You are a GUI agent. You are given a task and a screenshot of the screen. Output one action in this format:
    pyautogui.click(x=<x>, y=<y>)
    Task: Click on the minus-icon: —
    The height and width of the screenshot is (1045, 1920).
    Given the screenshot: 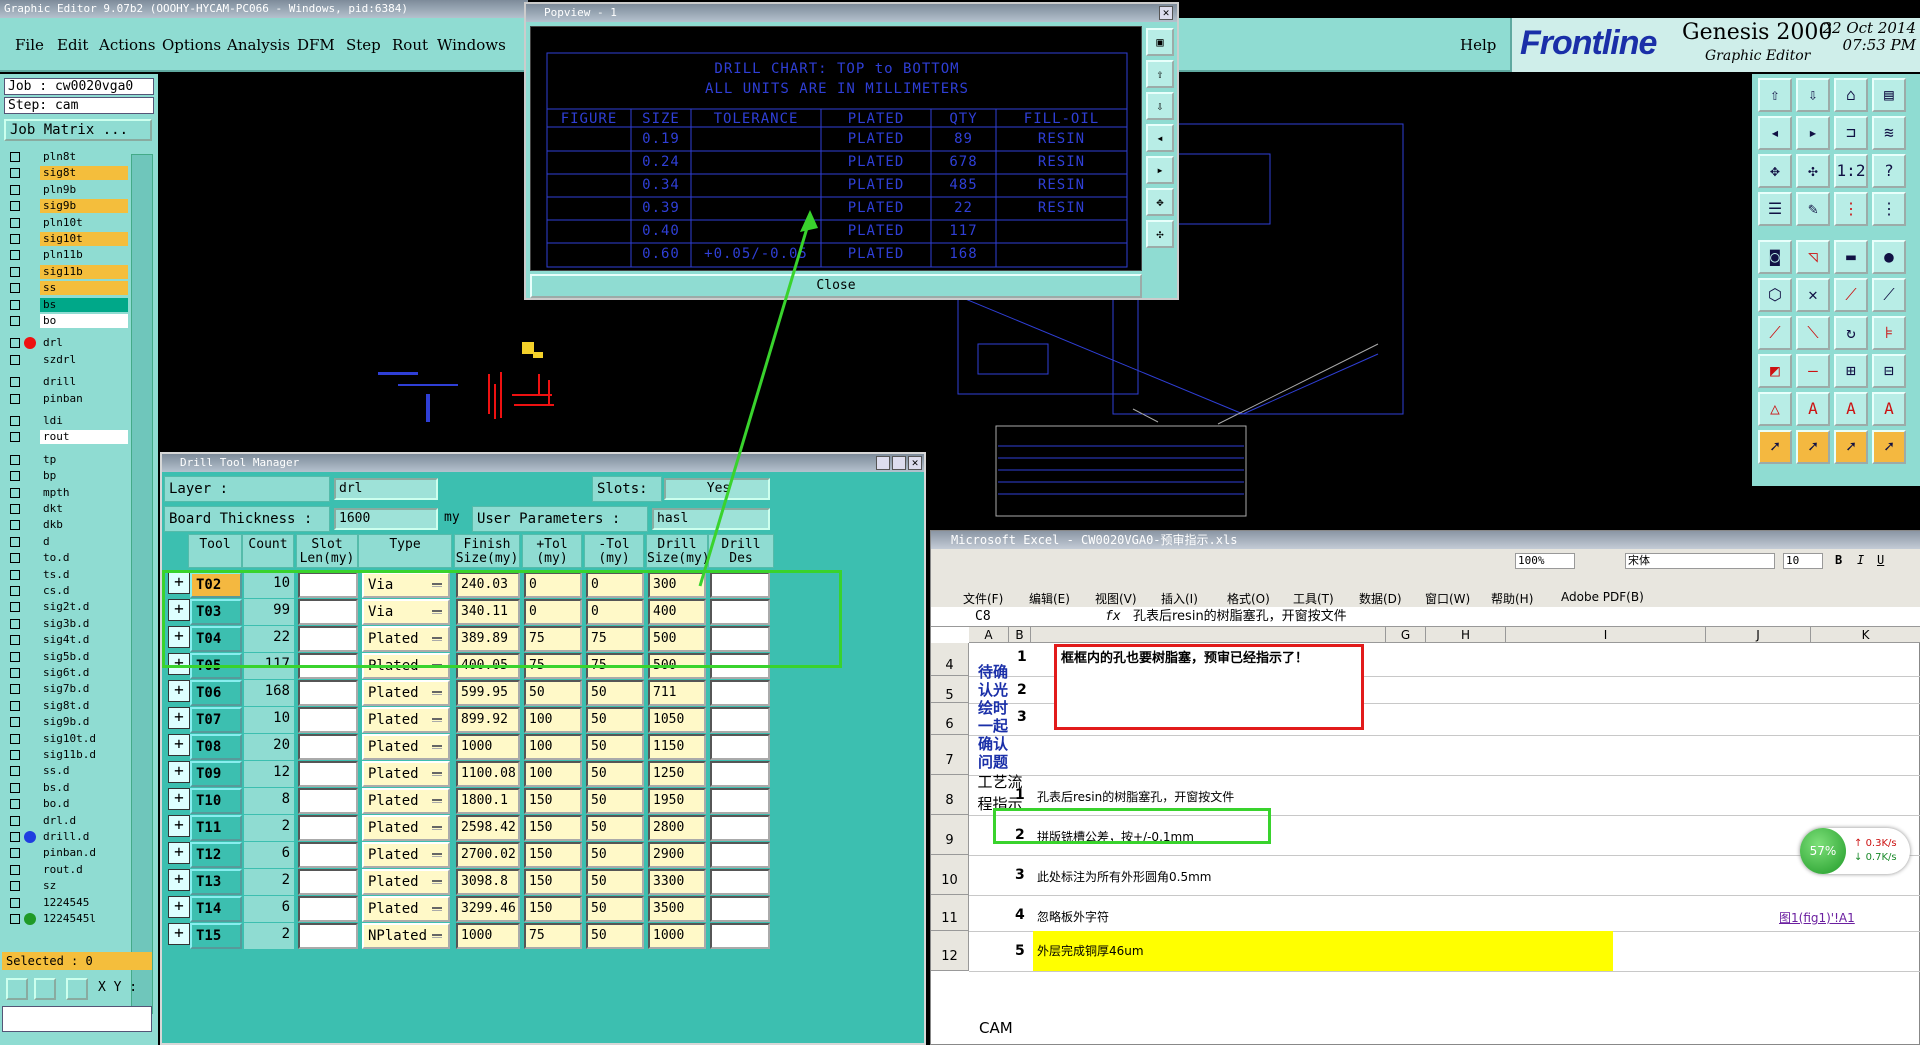 What is the action you would take?
    pyautogui.click(x=1813, y=371)
    